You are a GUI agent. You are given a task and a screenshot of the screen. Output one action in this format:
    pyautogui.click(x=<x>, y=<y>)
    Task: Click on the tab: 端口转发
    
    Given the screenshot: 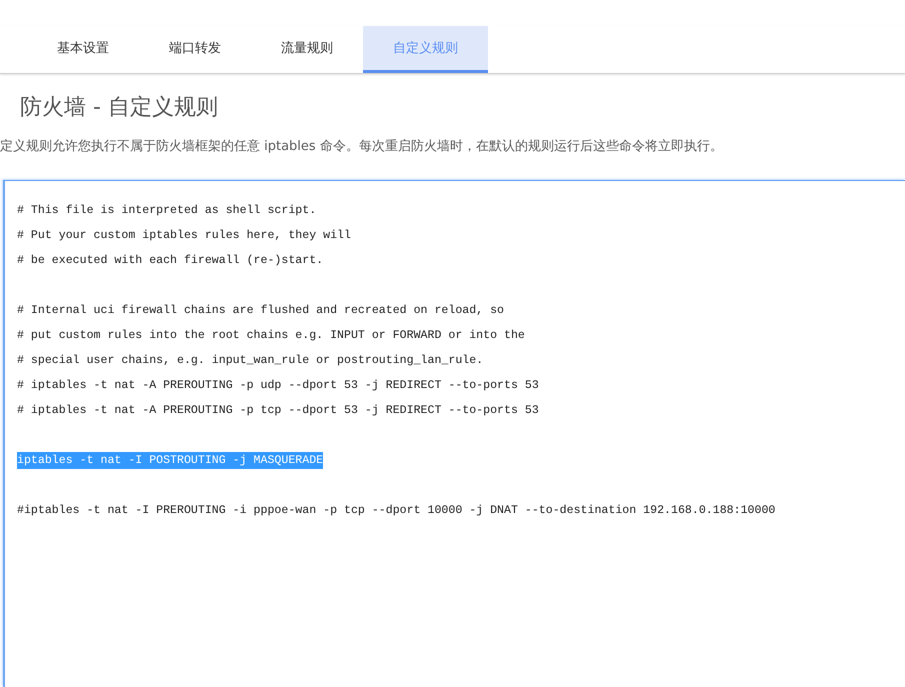 What is the action you would take?
    pyautogui.click(x=195, y=49)
    